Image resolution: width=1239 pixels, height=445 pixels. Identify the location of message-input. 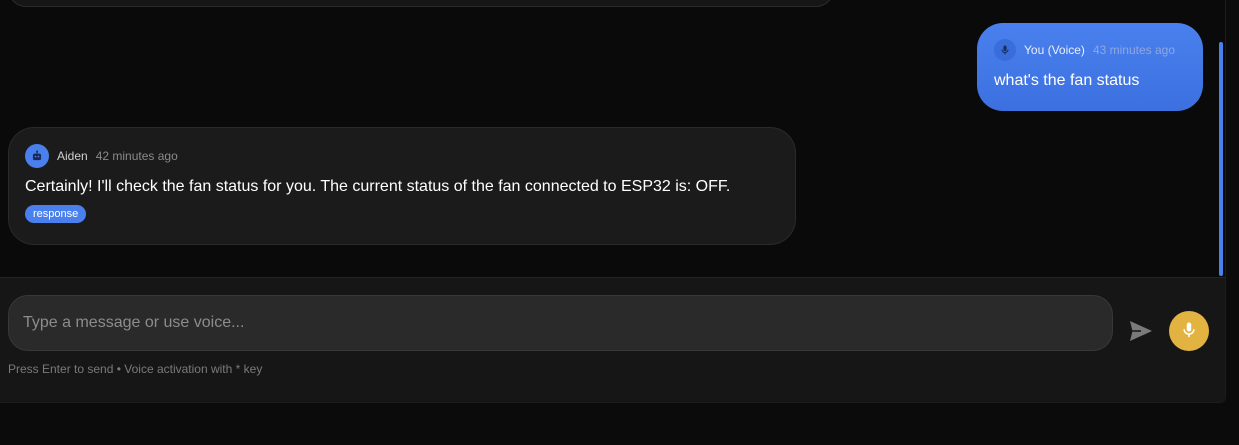
(560, 323).